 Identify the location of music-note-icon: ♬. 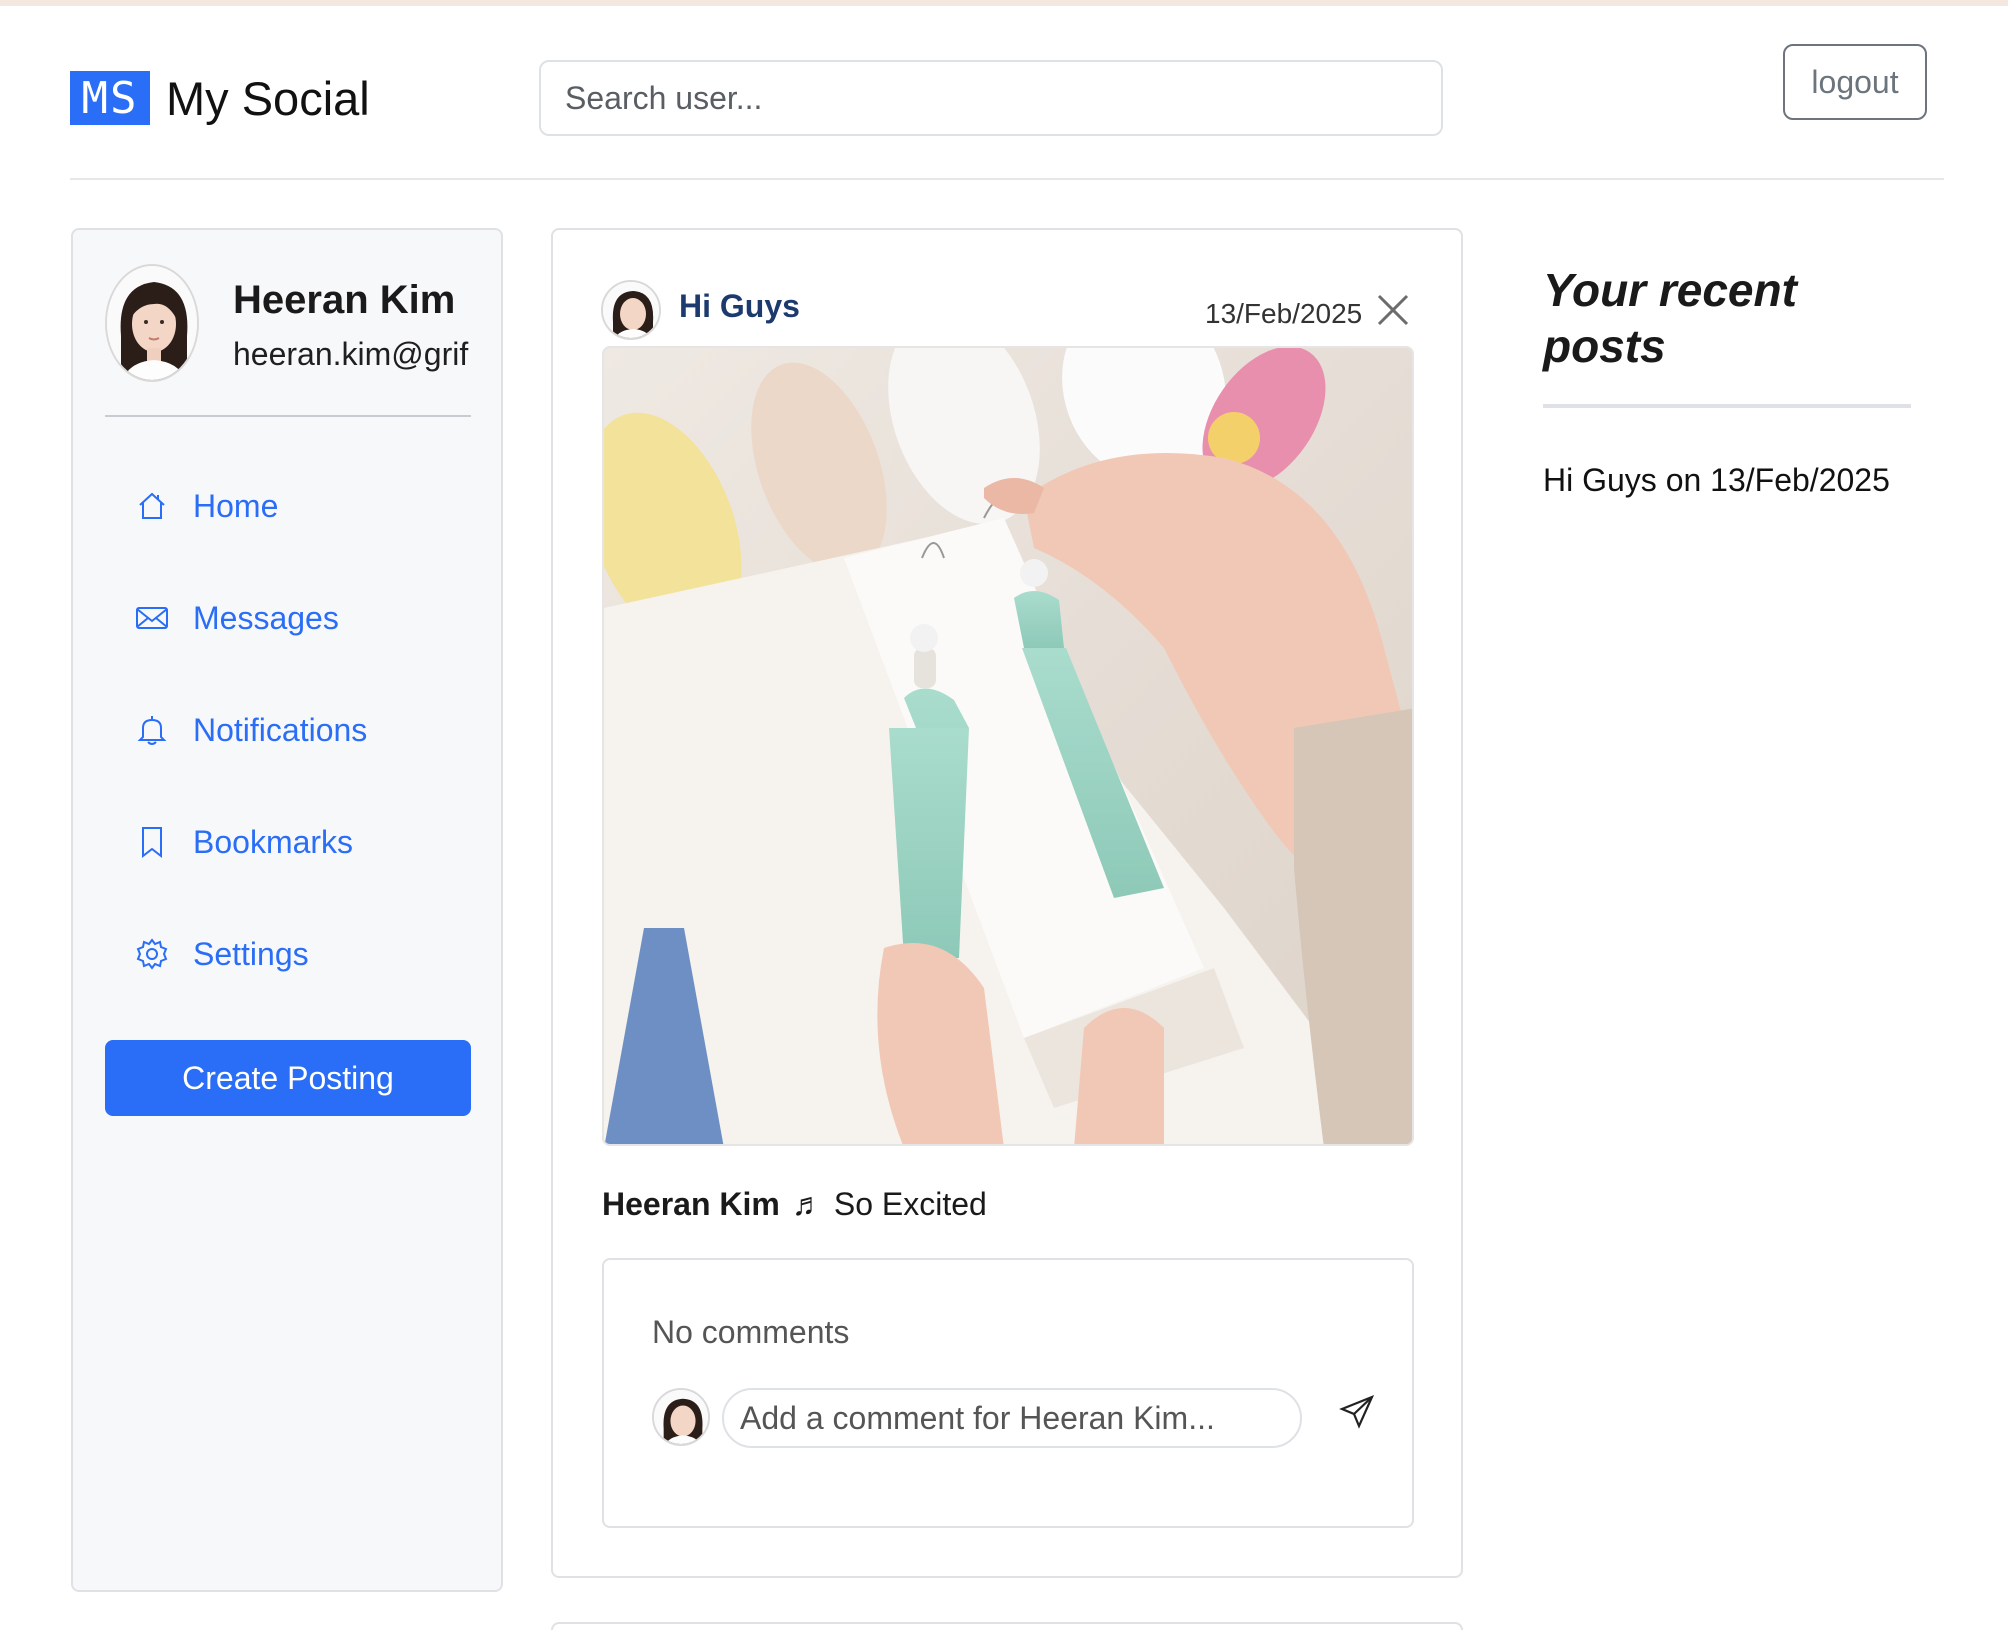
(807, 1204).